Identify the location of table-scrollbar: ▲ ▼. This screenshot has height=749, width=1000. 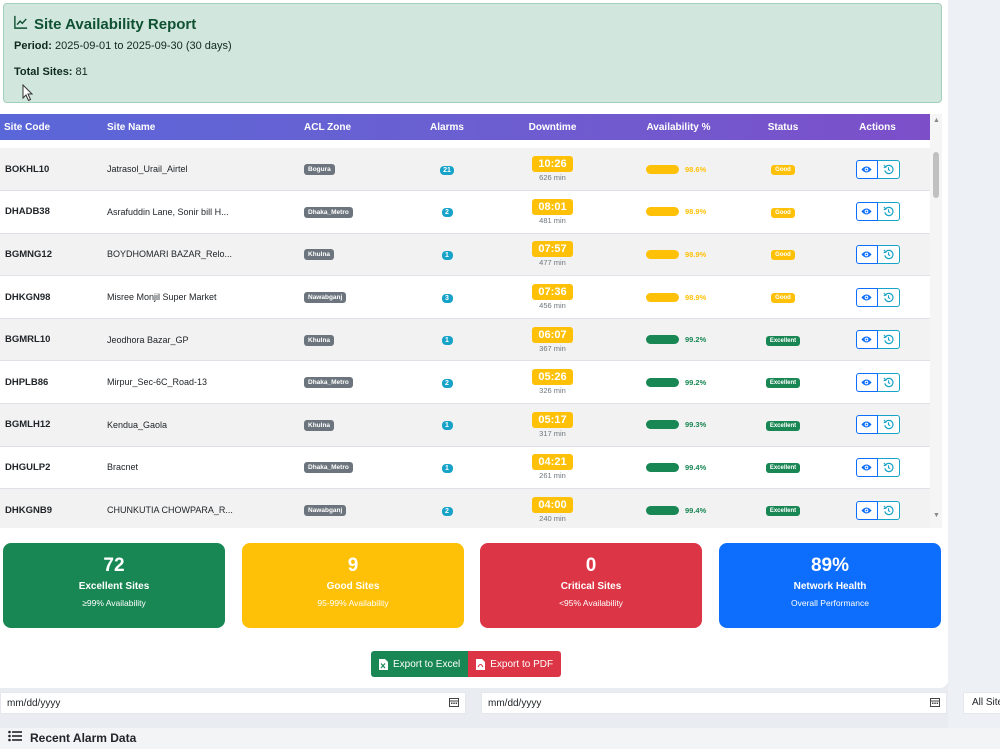
(936, 321).